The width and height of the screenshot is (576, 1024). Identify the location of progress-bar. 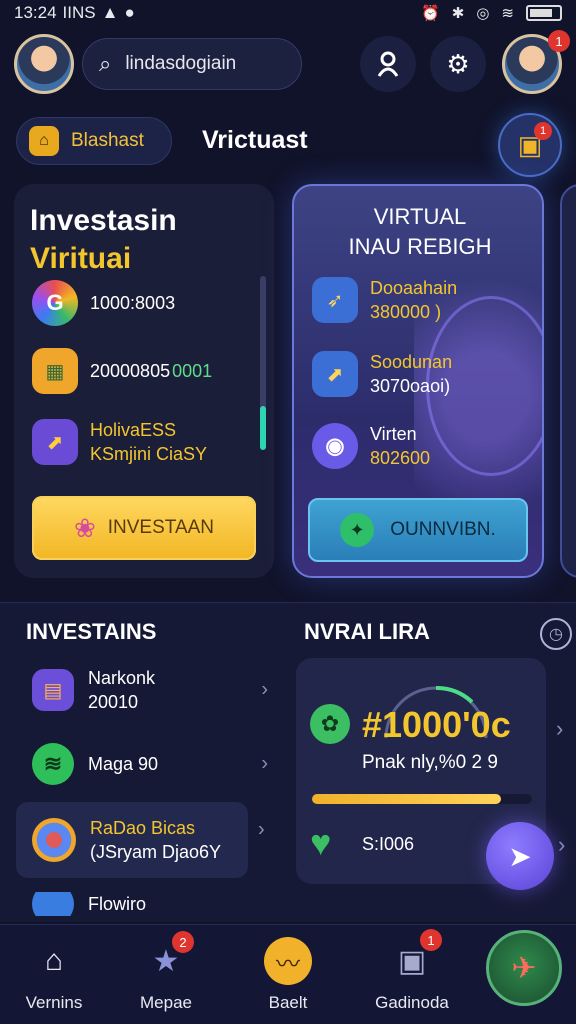
(422, 799).